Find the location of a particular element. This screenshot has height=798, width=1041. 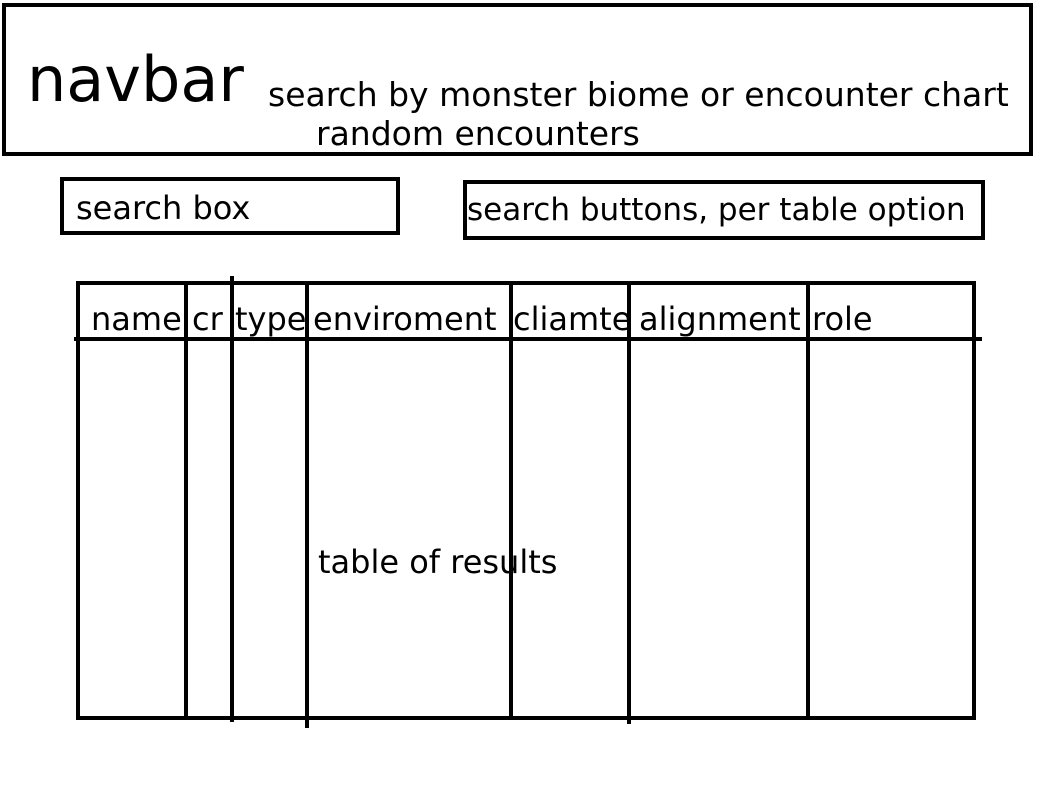

column-header-type: type is located at coordinates (270, 319).